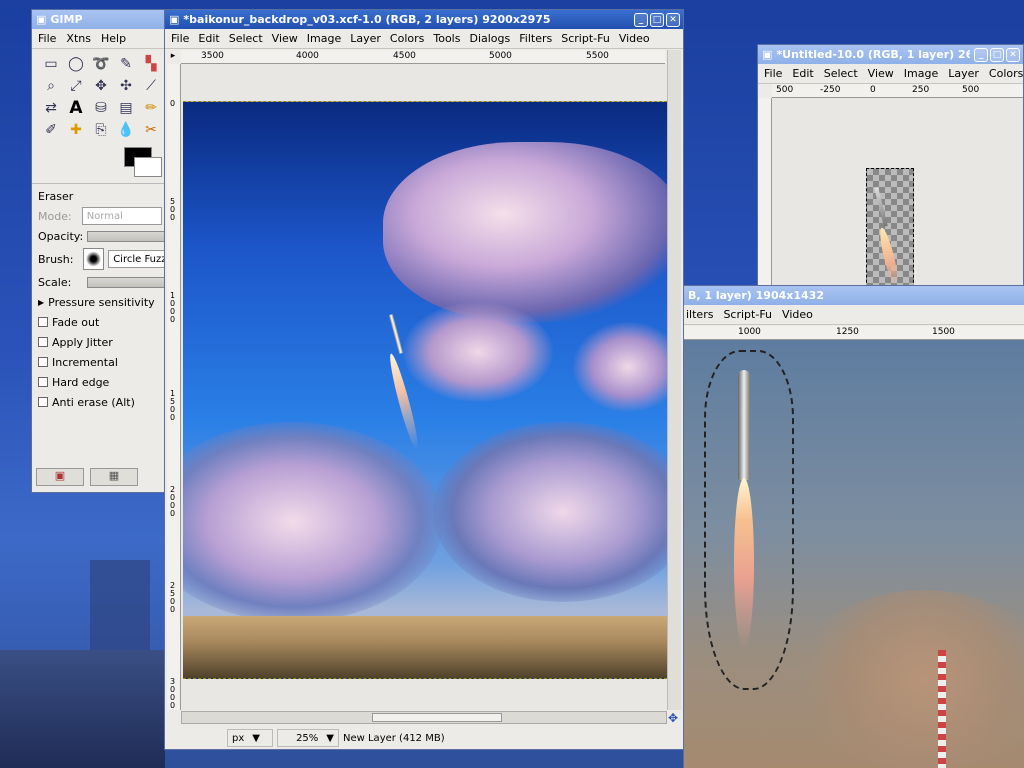  I want to click on brush-select: Circle Fuzzy, so click(136, 259).